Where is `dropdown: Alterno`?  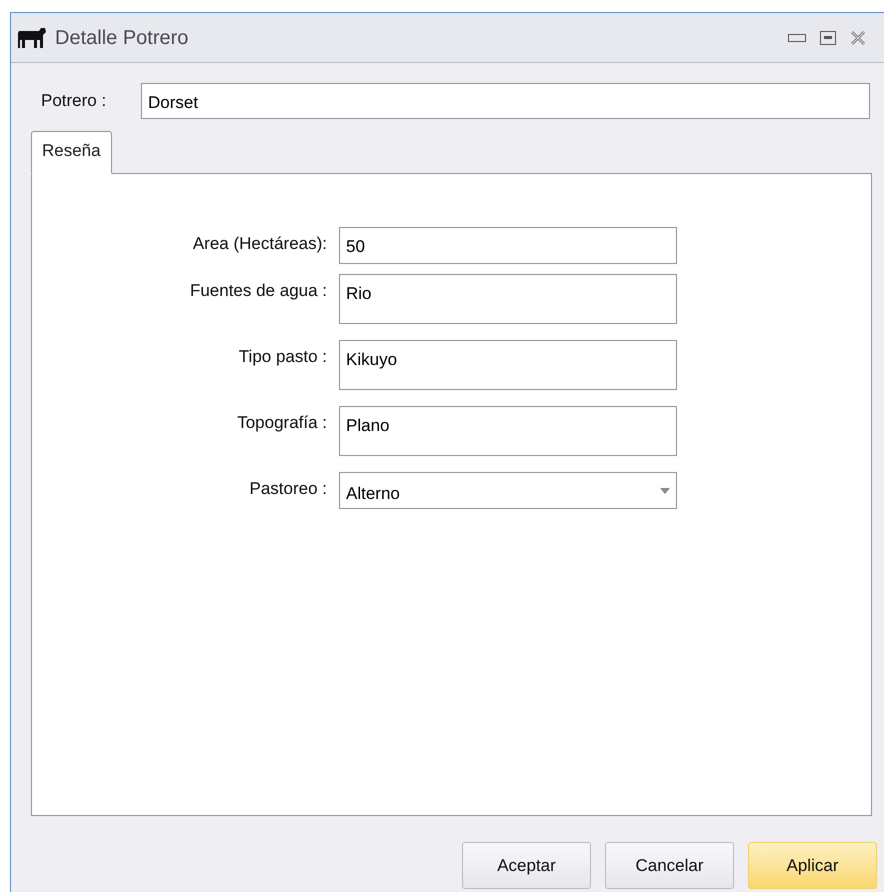 dropdown: Alterno is located at coordinates (508, 490).